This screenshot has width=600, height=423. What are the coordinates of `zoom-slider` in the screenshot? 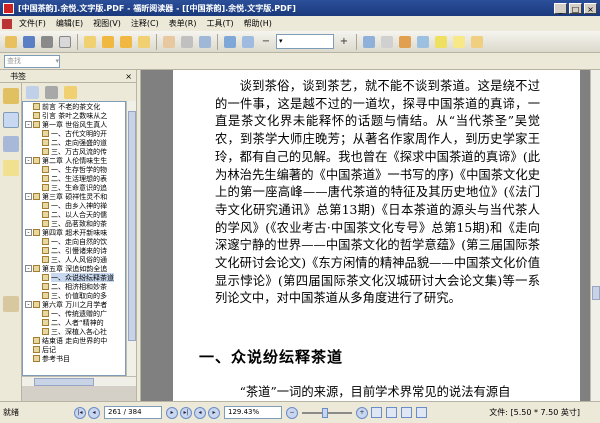 It's located at (327, 412).